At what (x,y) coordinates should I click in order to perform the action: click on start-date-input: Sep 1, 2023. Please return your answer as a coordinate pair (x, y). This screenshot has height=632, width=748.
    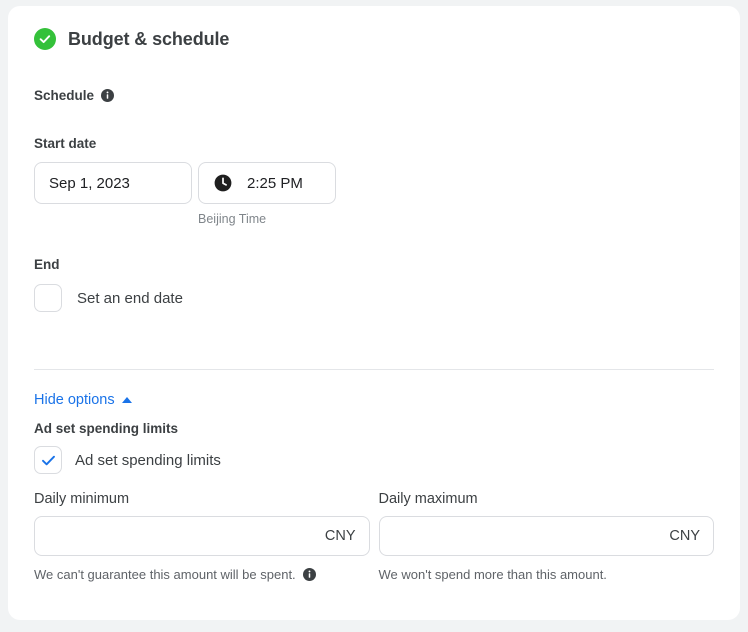
    Looking at the image, I should click on (113, 183).